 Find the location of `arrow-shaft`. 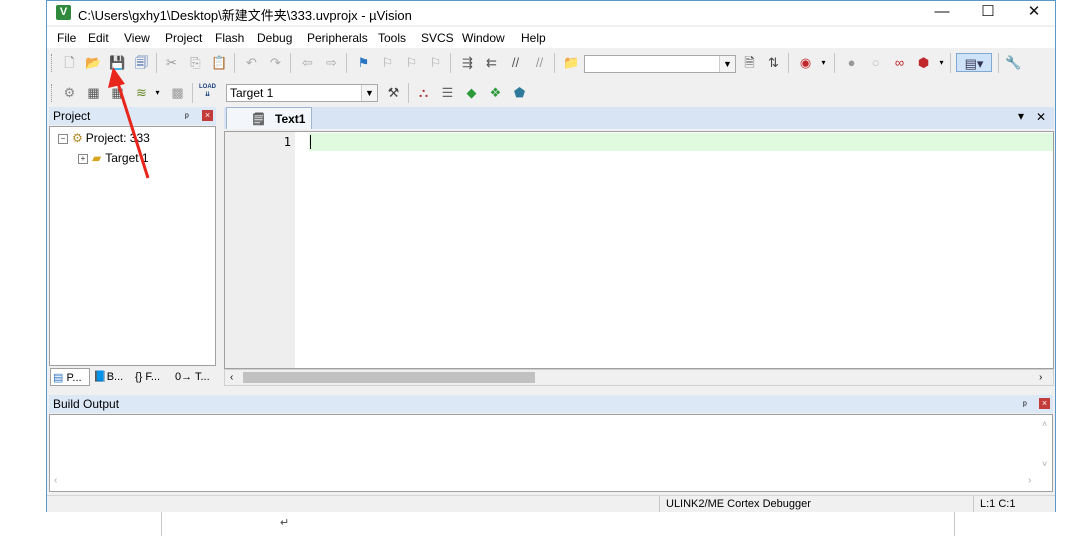

arrow-shaft is located at coordinates (132, 129).